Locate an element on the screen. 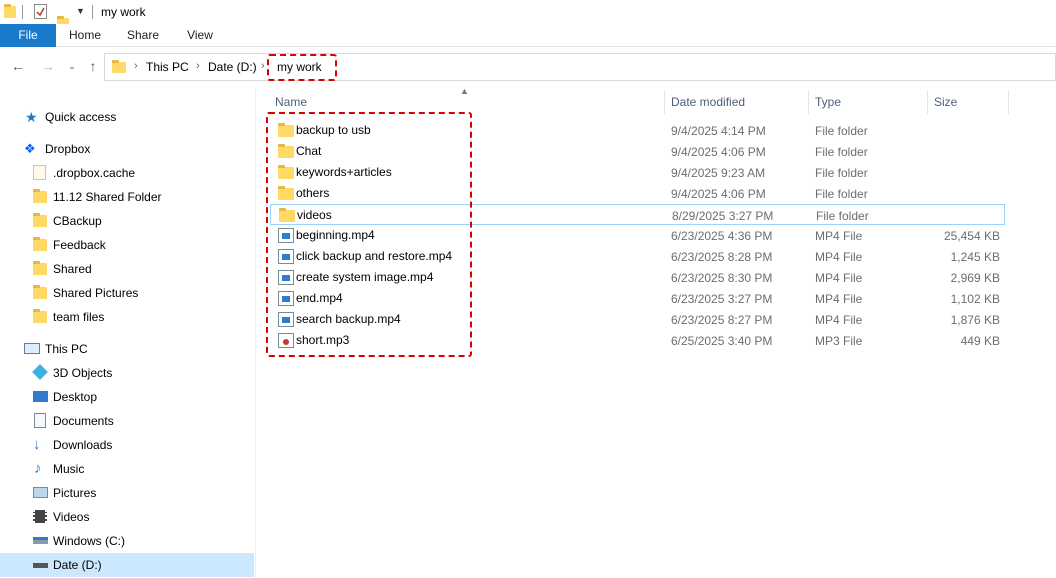  column-header-type: Type is located at coordinates (828, 107).